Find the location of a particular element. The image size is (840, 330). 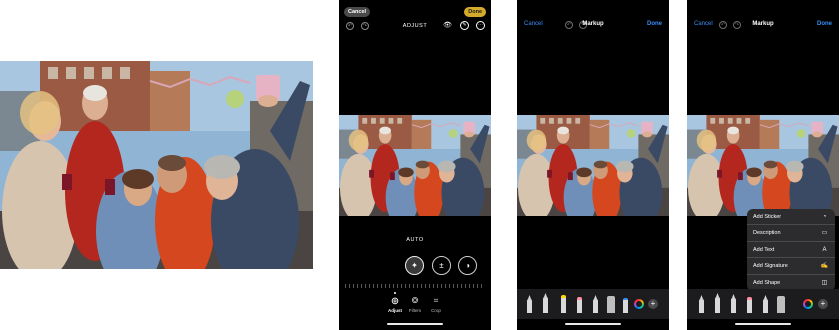

tab-adjust: ◎ Adjust is located at coordinates (395, 302).